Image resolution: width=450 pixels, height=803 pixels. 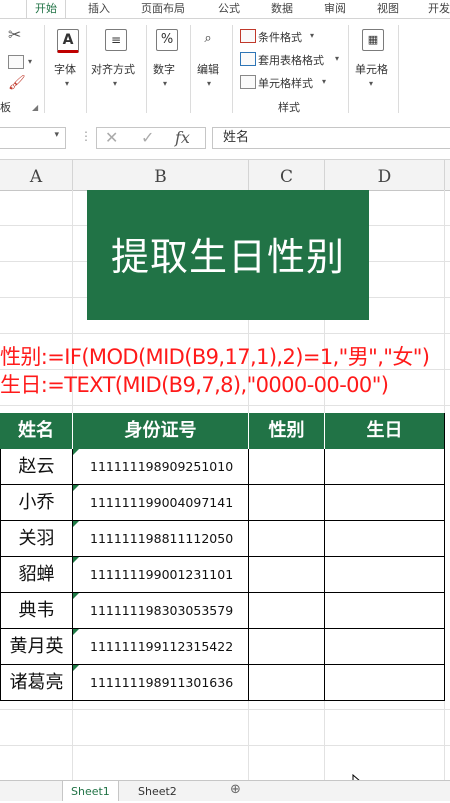 What do you see at coordinates (287, 175) in the screenshot?
I see `column-header-c: C` at bounding box center [287, 175].